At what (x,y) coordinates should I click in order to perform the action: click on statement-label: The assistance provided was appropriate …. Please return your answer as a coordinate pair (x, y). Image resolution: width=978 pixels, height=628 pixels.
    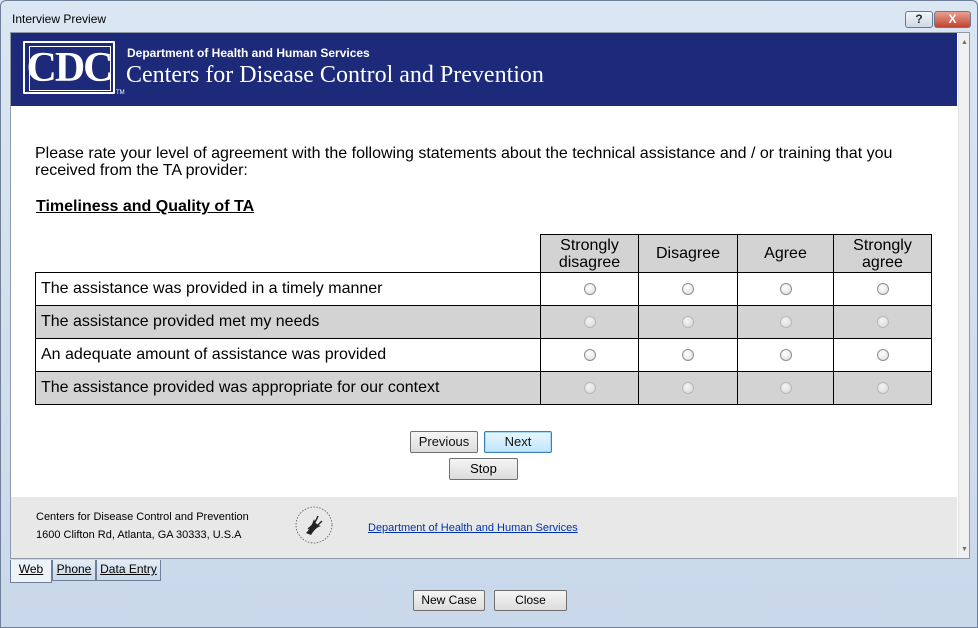
    Looking at the image, I should click on (288, 388).